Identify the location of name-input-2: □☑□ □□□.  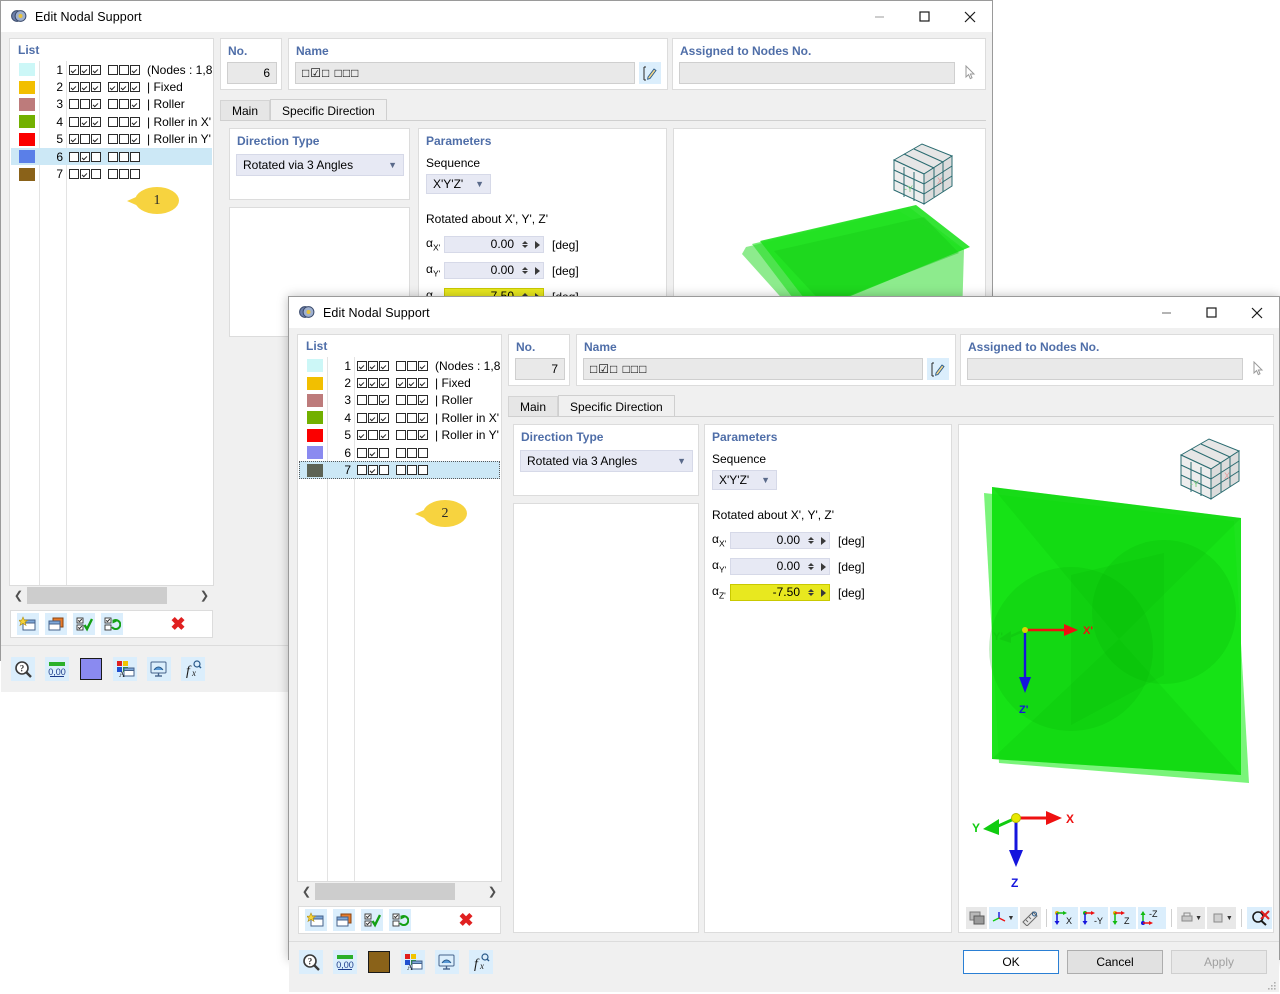
(753, 369).